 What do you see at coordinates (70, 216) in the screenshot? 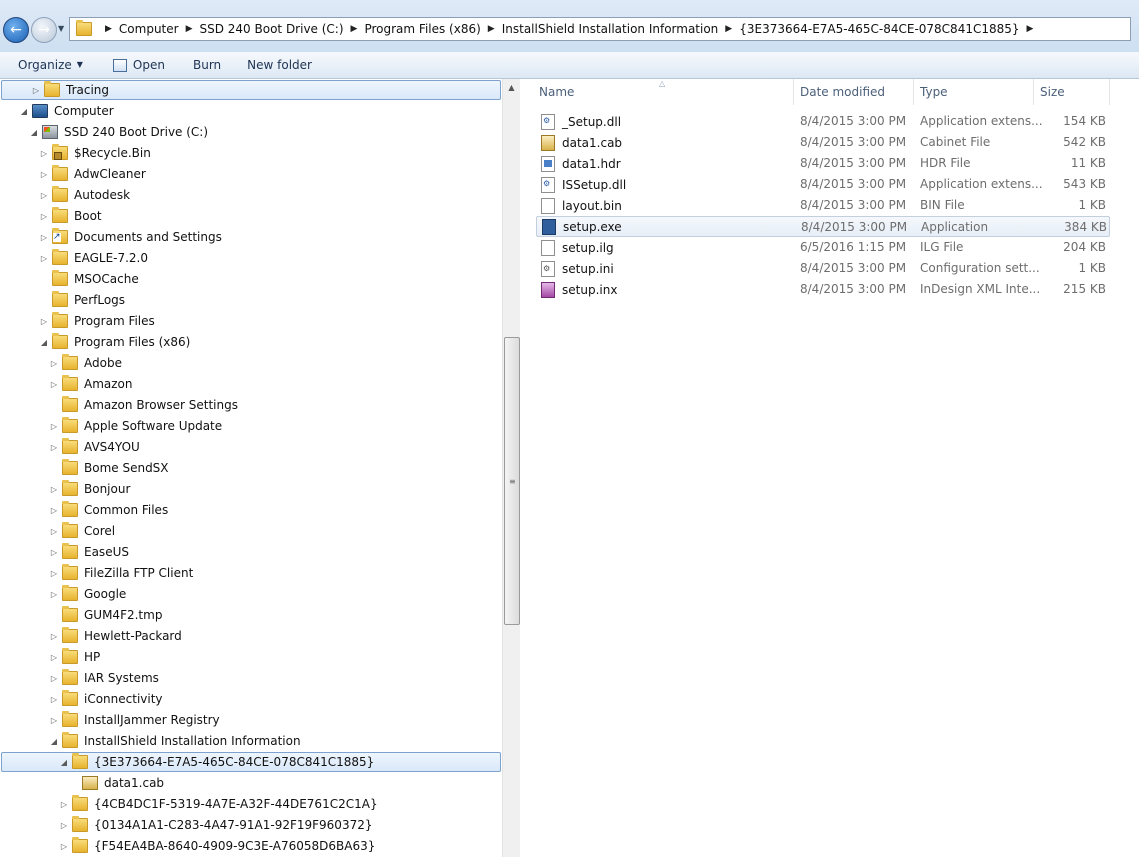
I see `tree-item: ▷ Boot` at bounding box center [70, 216].